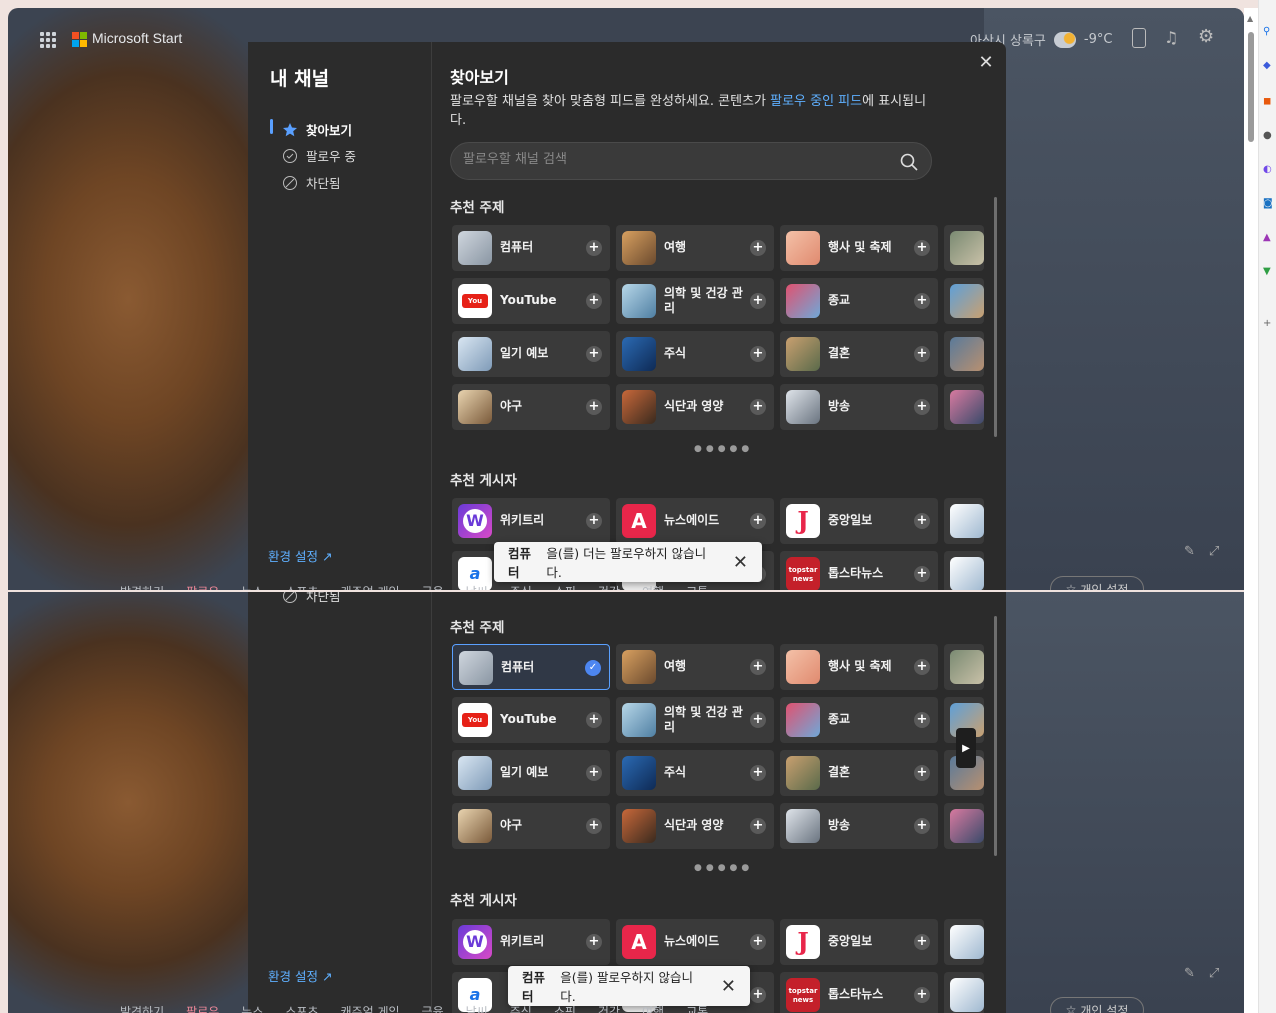  What do you see at coordinates (137, 38) in the screenshot?
I see `brand-name: Microsoft Start` at bounding box center [137, 38].